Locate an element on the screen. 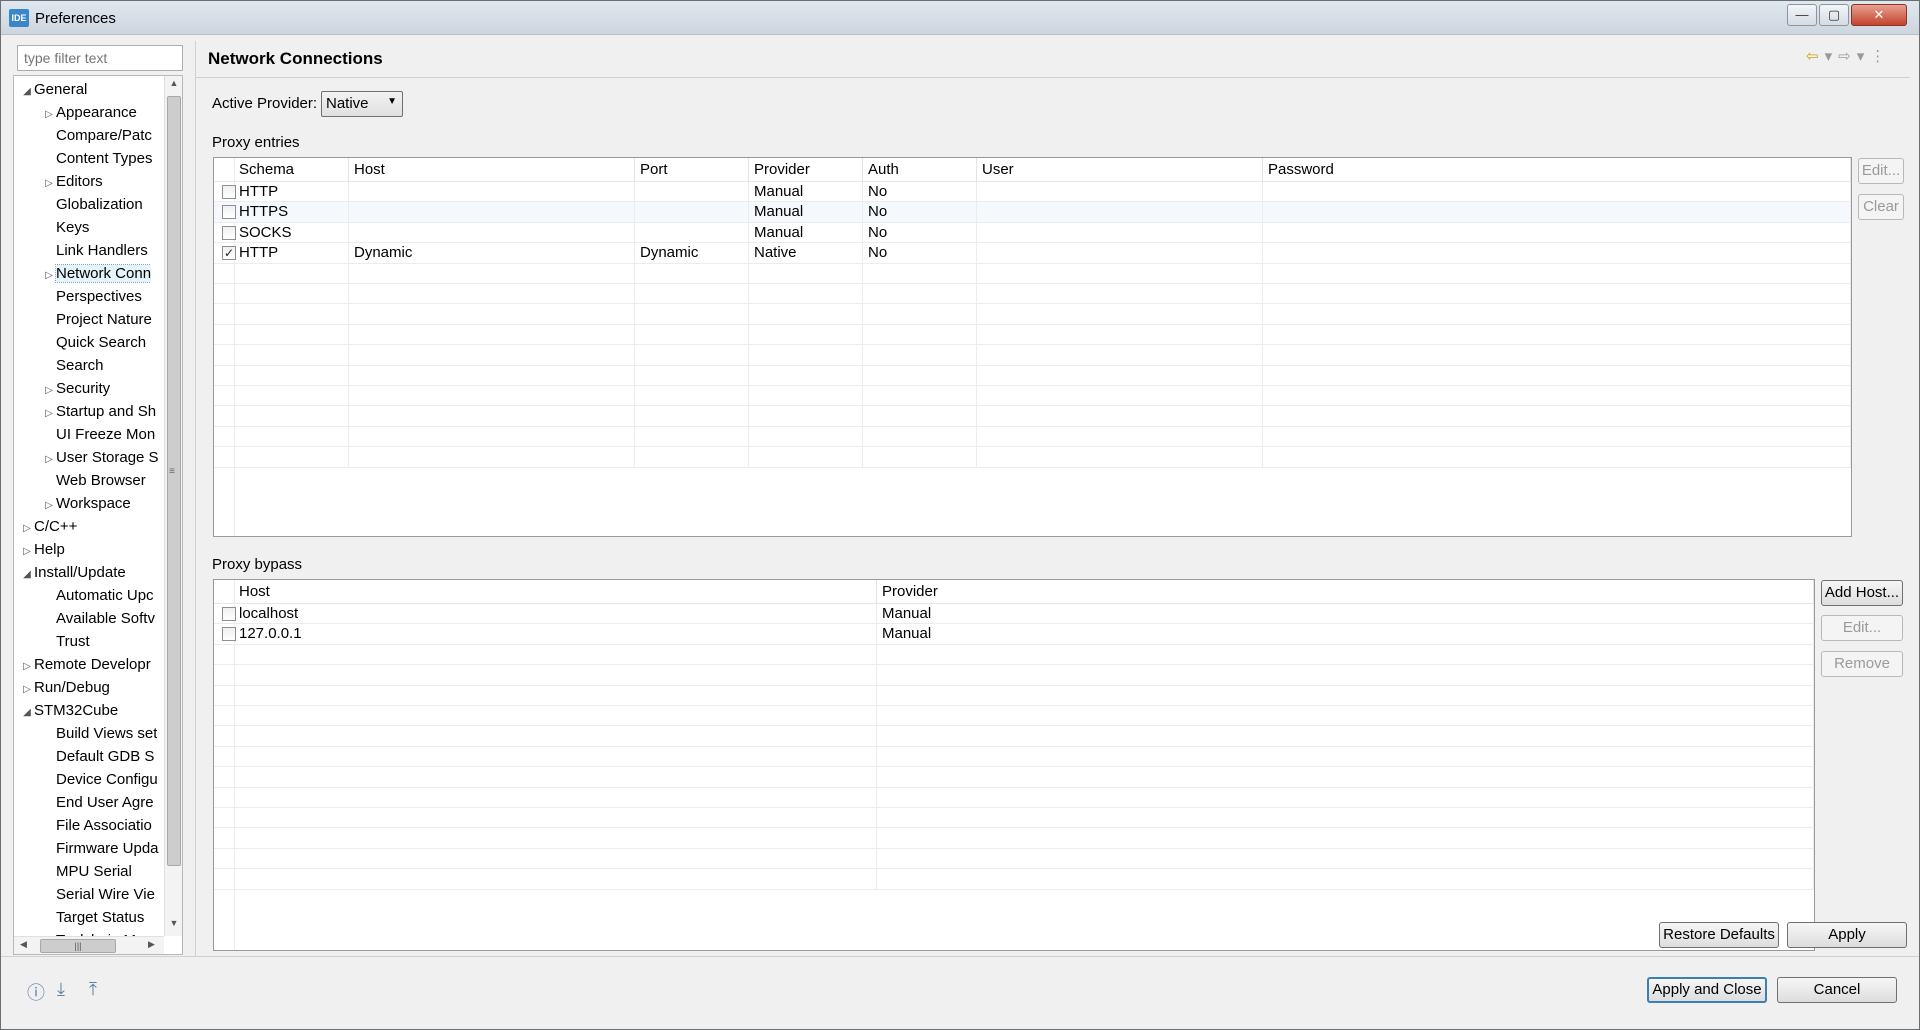 This screenshot has height=1030, width=1920. title-bar: IDE Preferences — ▢ ✕ is located at coordinates (960, 18).